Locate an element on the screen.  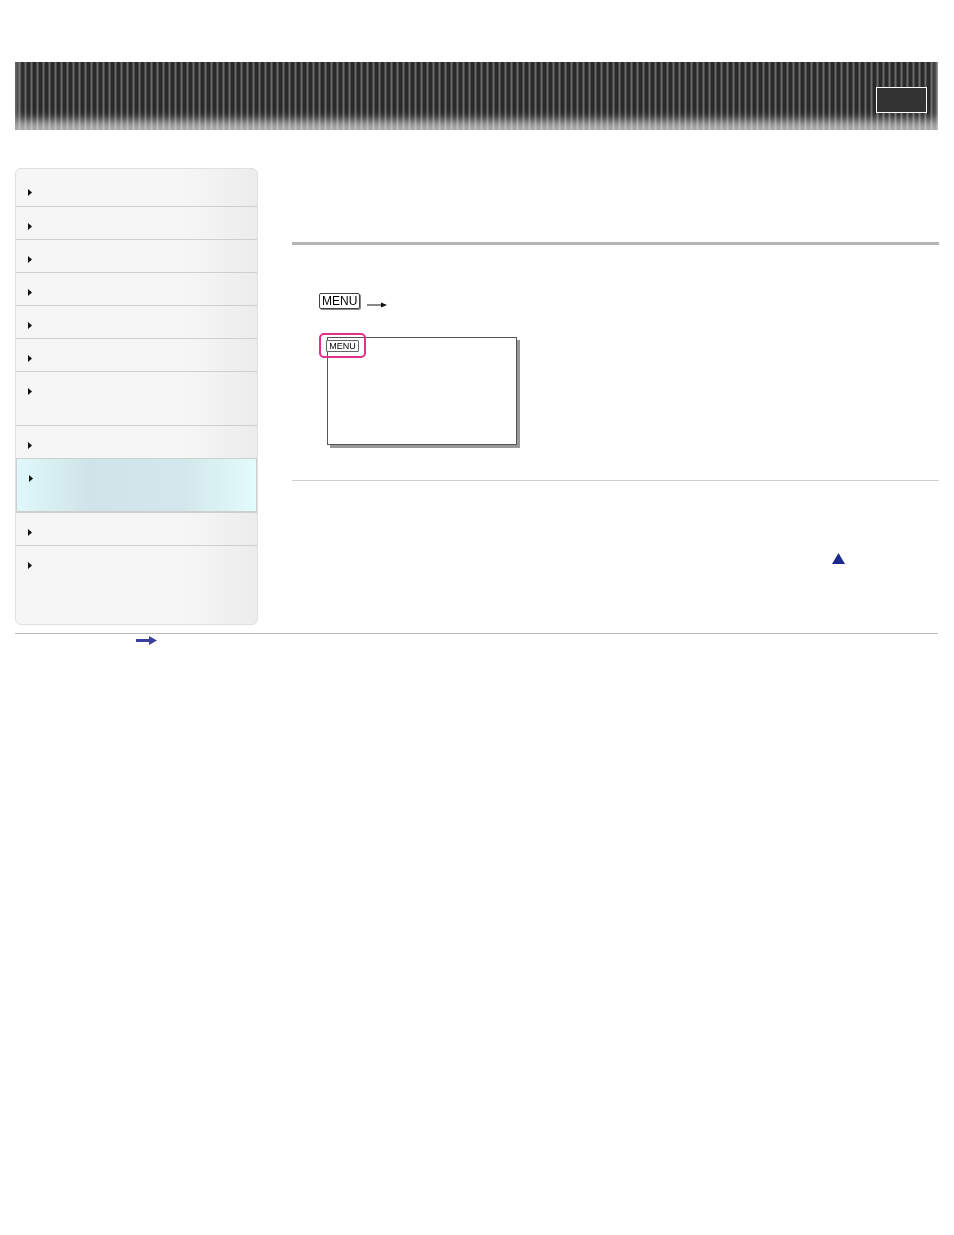
menu-key: MENU is located at coordinates (340, 301).